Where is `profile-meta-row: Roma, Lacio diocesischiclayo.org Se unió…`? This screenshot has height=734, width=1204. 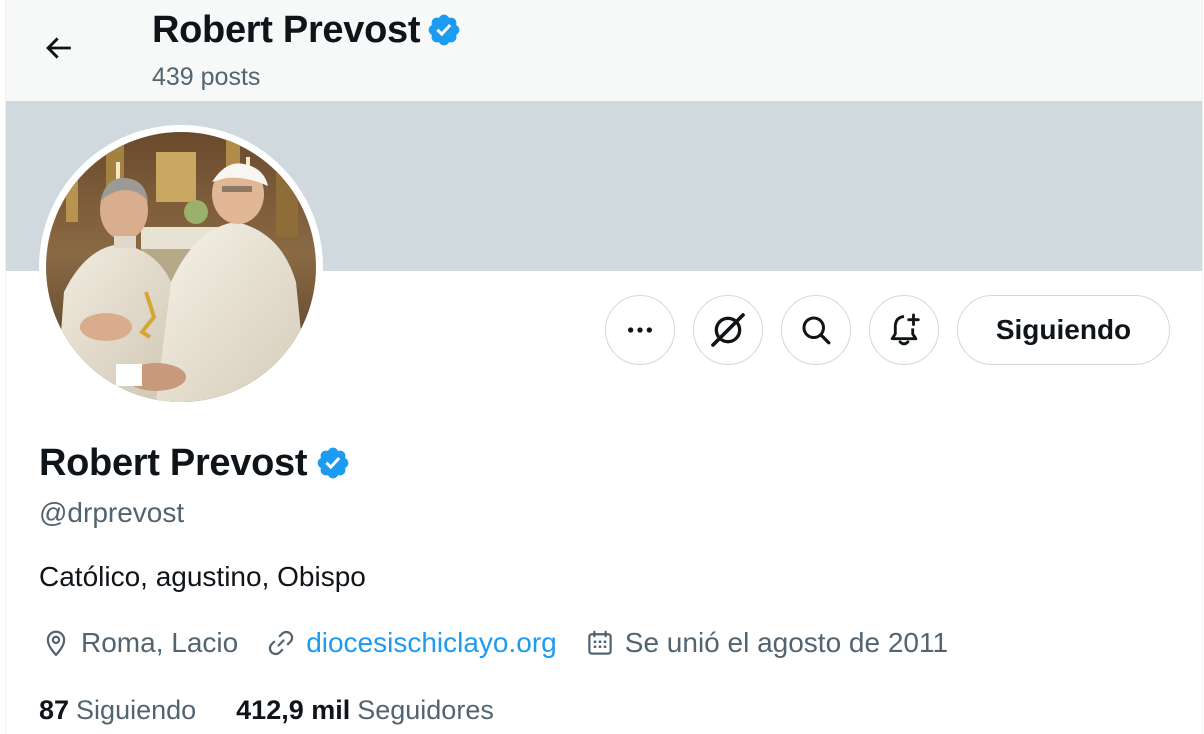 profile-meta-row: Roma, Lacio diocesischiclayo.org Se unió… is located at coordinates (506, 643).